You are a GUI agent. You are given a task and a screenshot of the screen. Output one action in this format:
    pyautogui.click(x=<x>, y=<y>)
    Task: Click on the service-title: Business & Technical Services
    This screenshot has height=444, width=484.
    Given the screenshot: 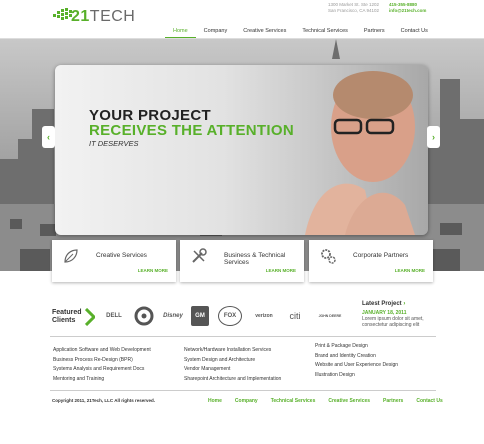 What is the action you would take?
    pyautogui.click(x=255, y=259)
    